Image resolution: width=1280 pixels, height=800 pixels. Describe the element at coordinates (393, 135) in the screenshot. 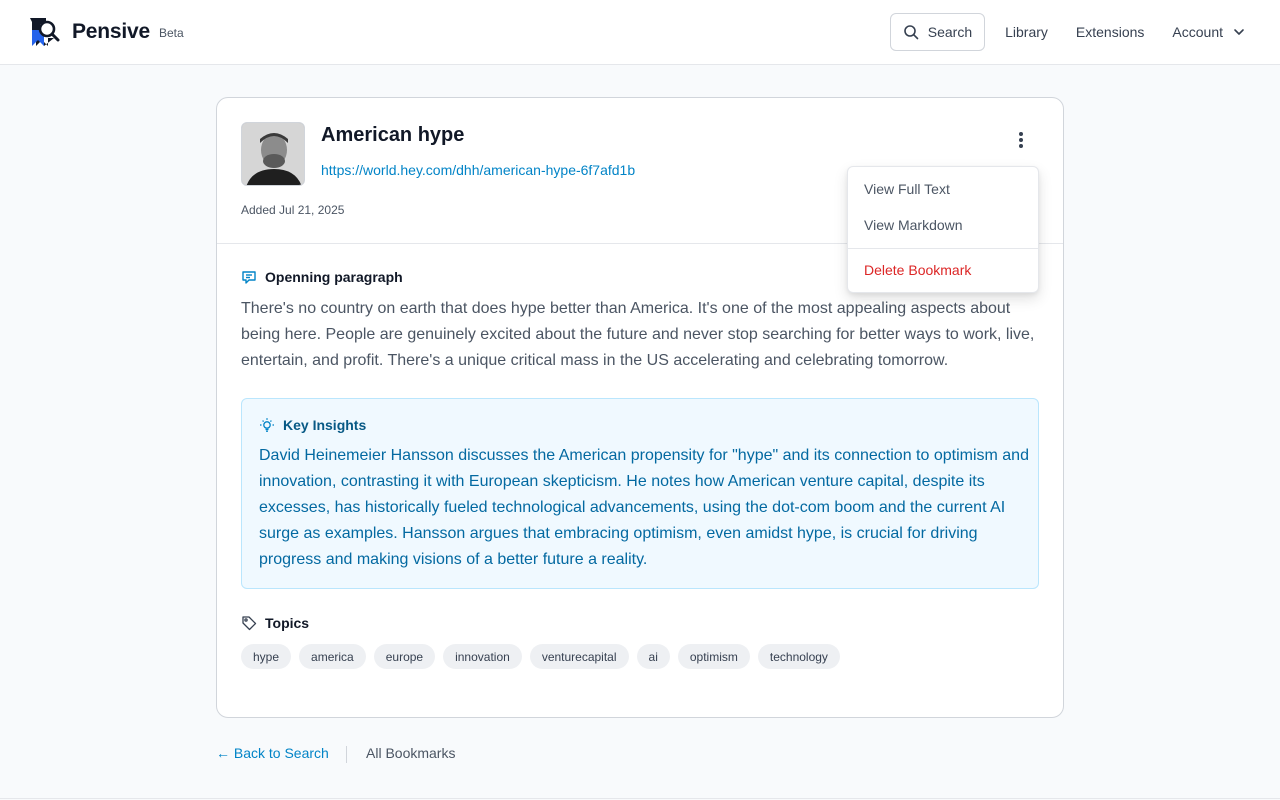

I see `bookmark-title: American hype` at that location.